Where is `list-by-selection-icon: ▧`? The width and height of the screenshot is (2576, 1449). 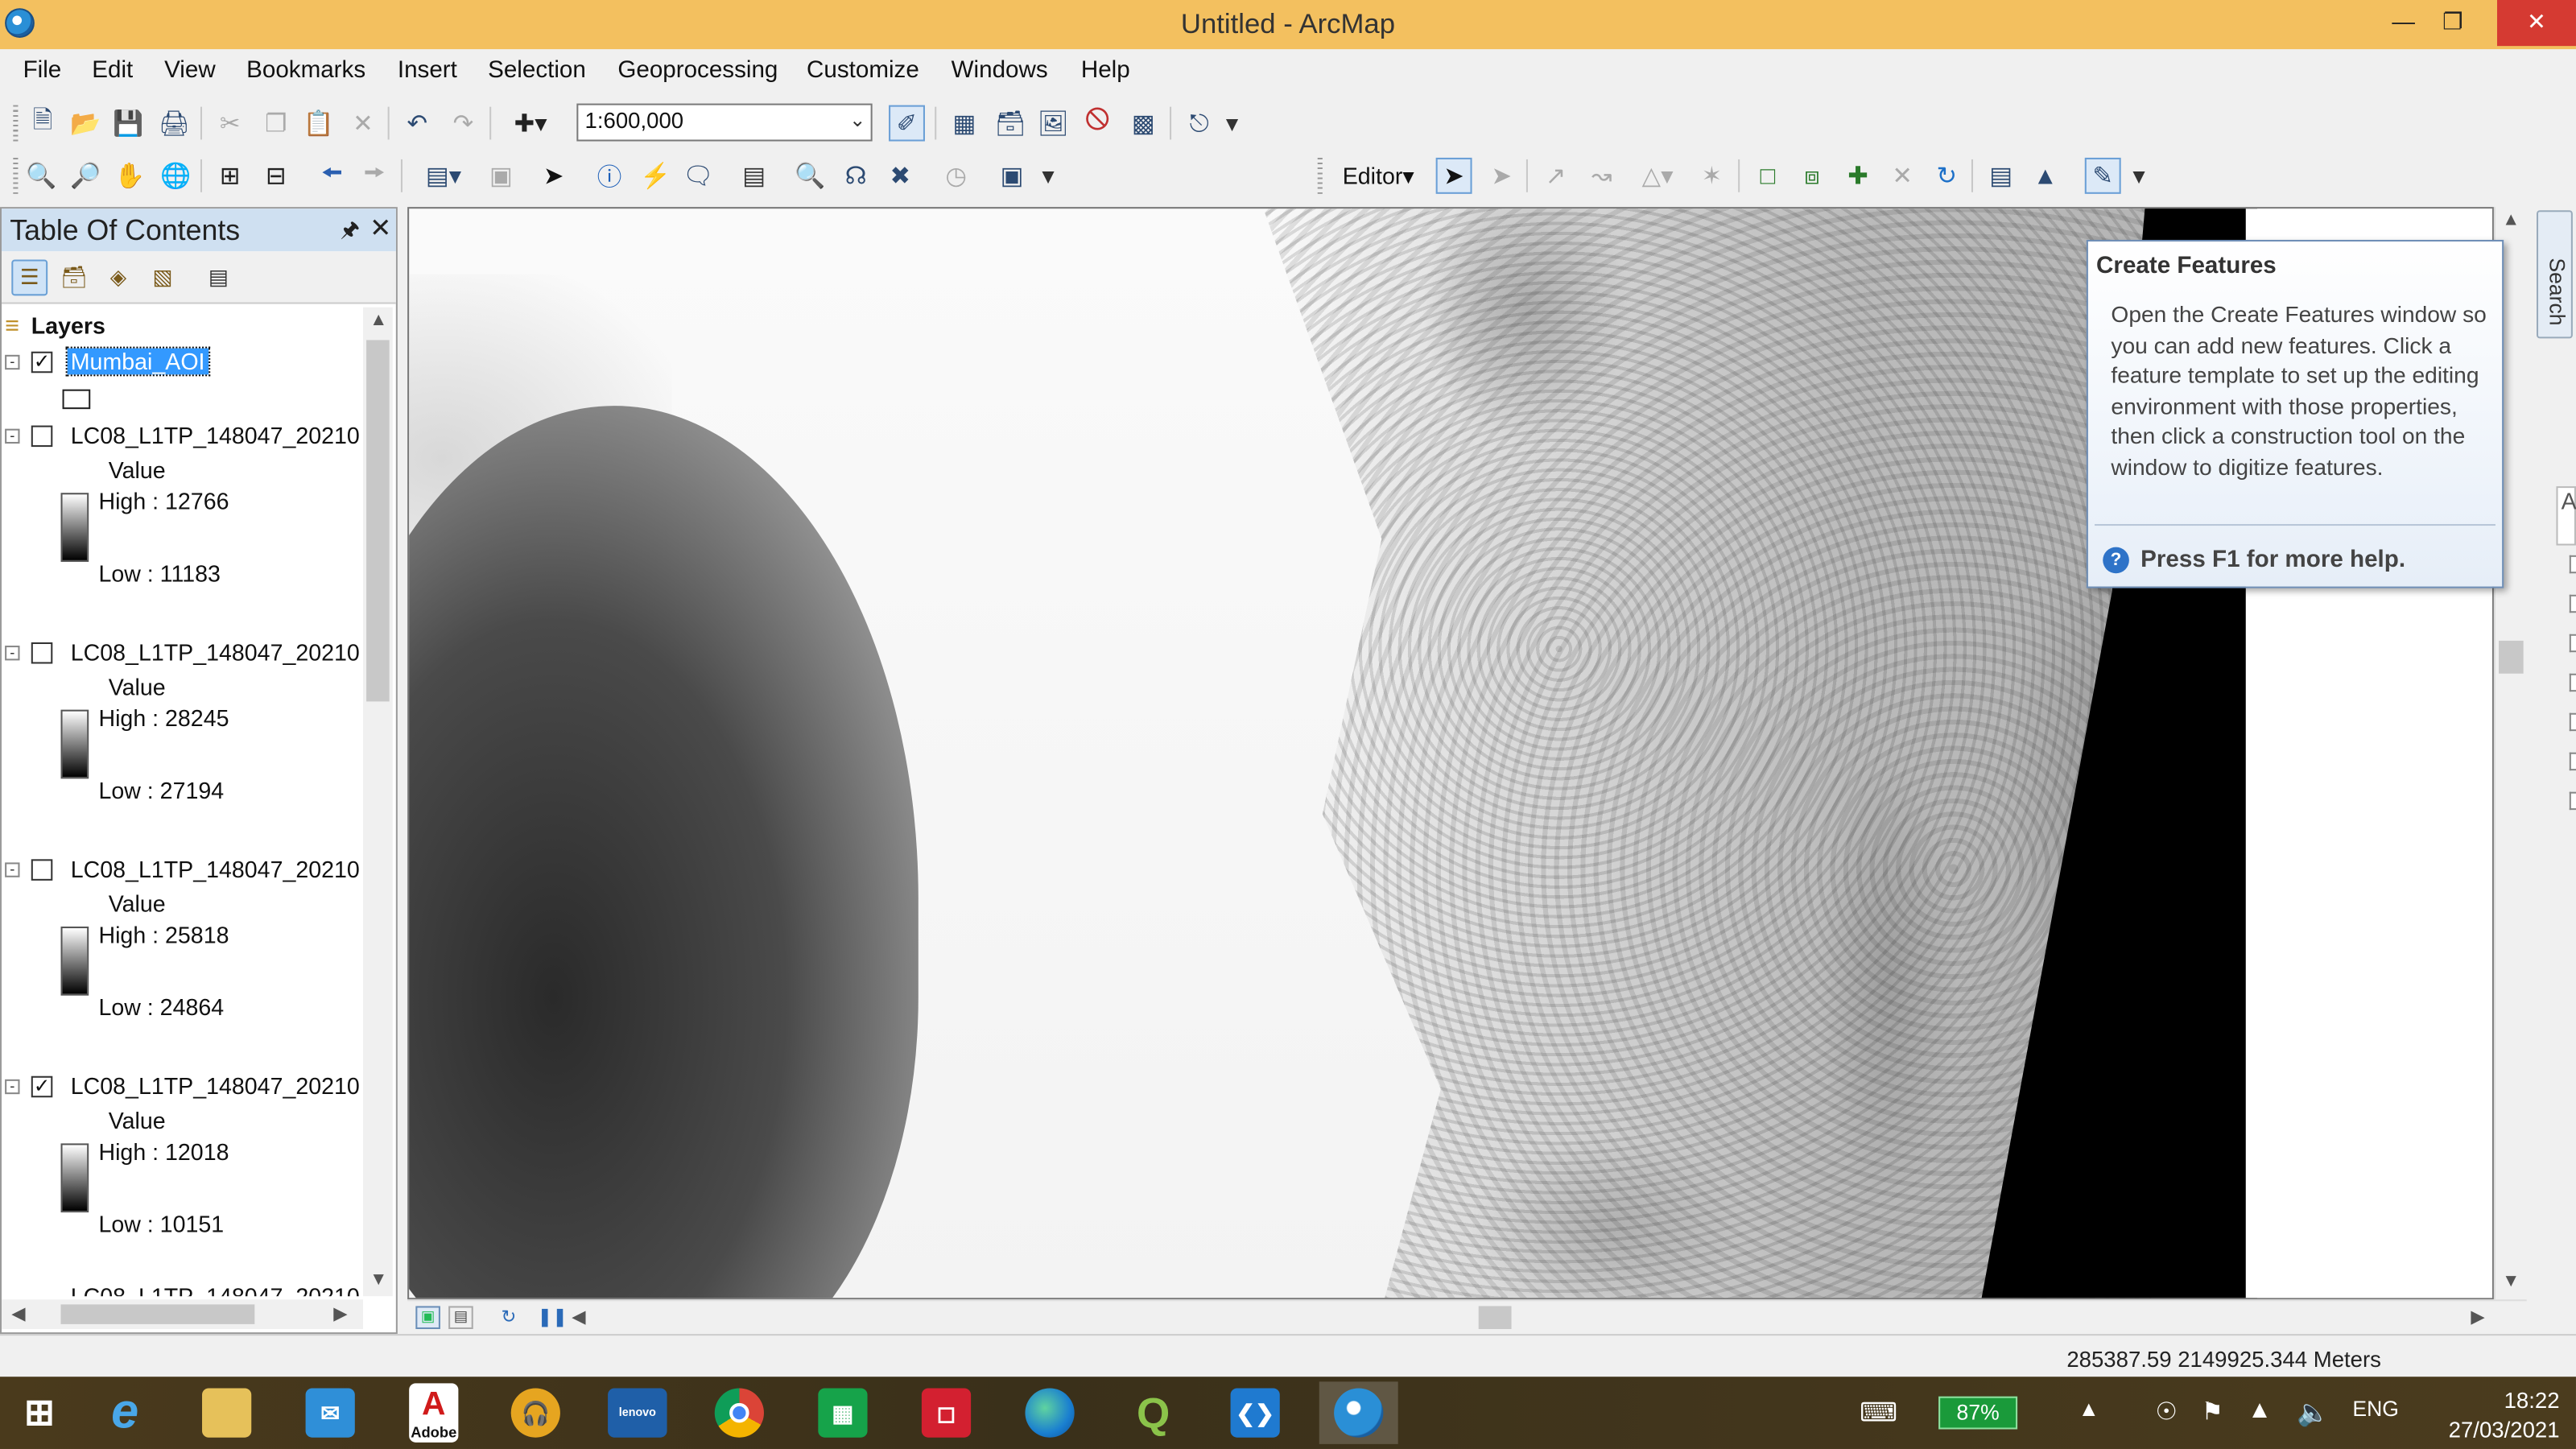
list-by-selection-icon: ▧ is located at coordinates (163, 277).